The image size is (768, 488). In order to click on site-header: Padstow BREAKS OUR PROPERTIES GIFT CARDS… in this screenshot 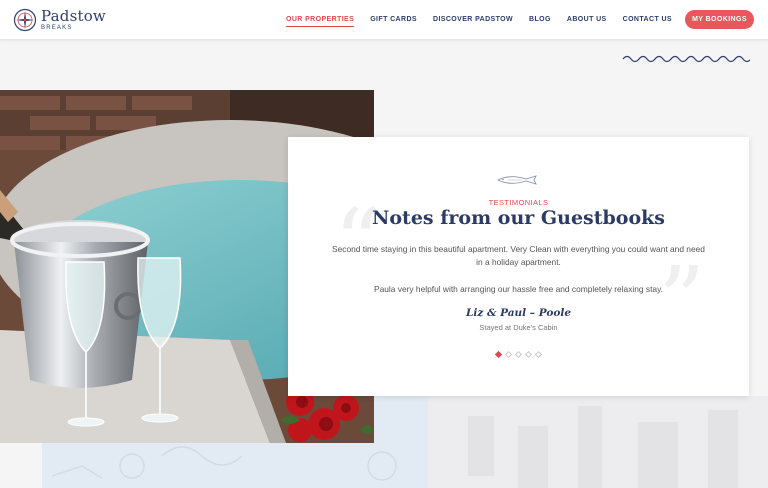, I will do `click(384, 19)`.